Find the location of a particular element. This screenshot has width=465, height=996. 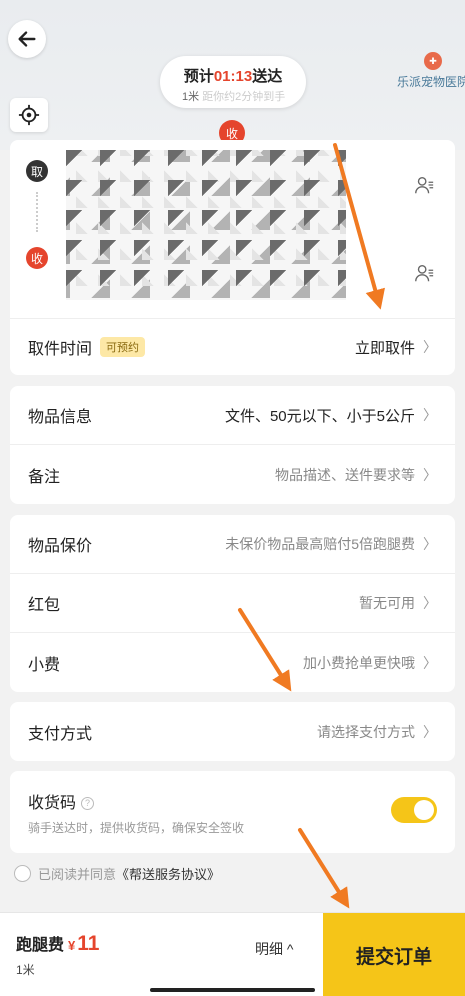

poi-name: 乐派宠物医院 is located at coordinates (430, 82).